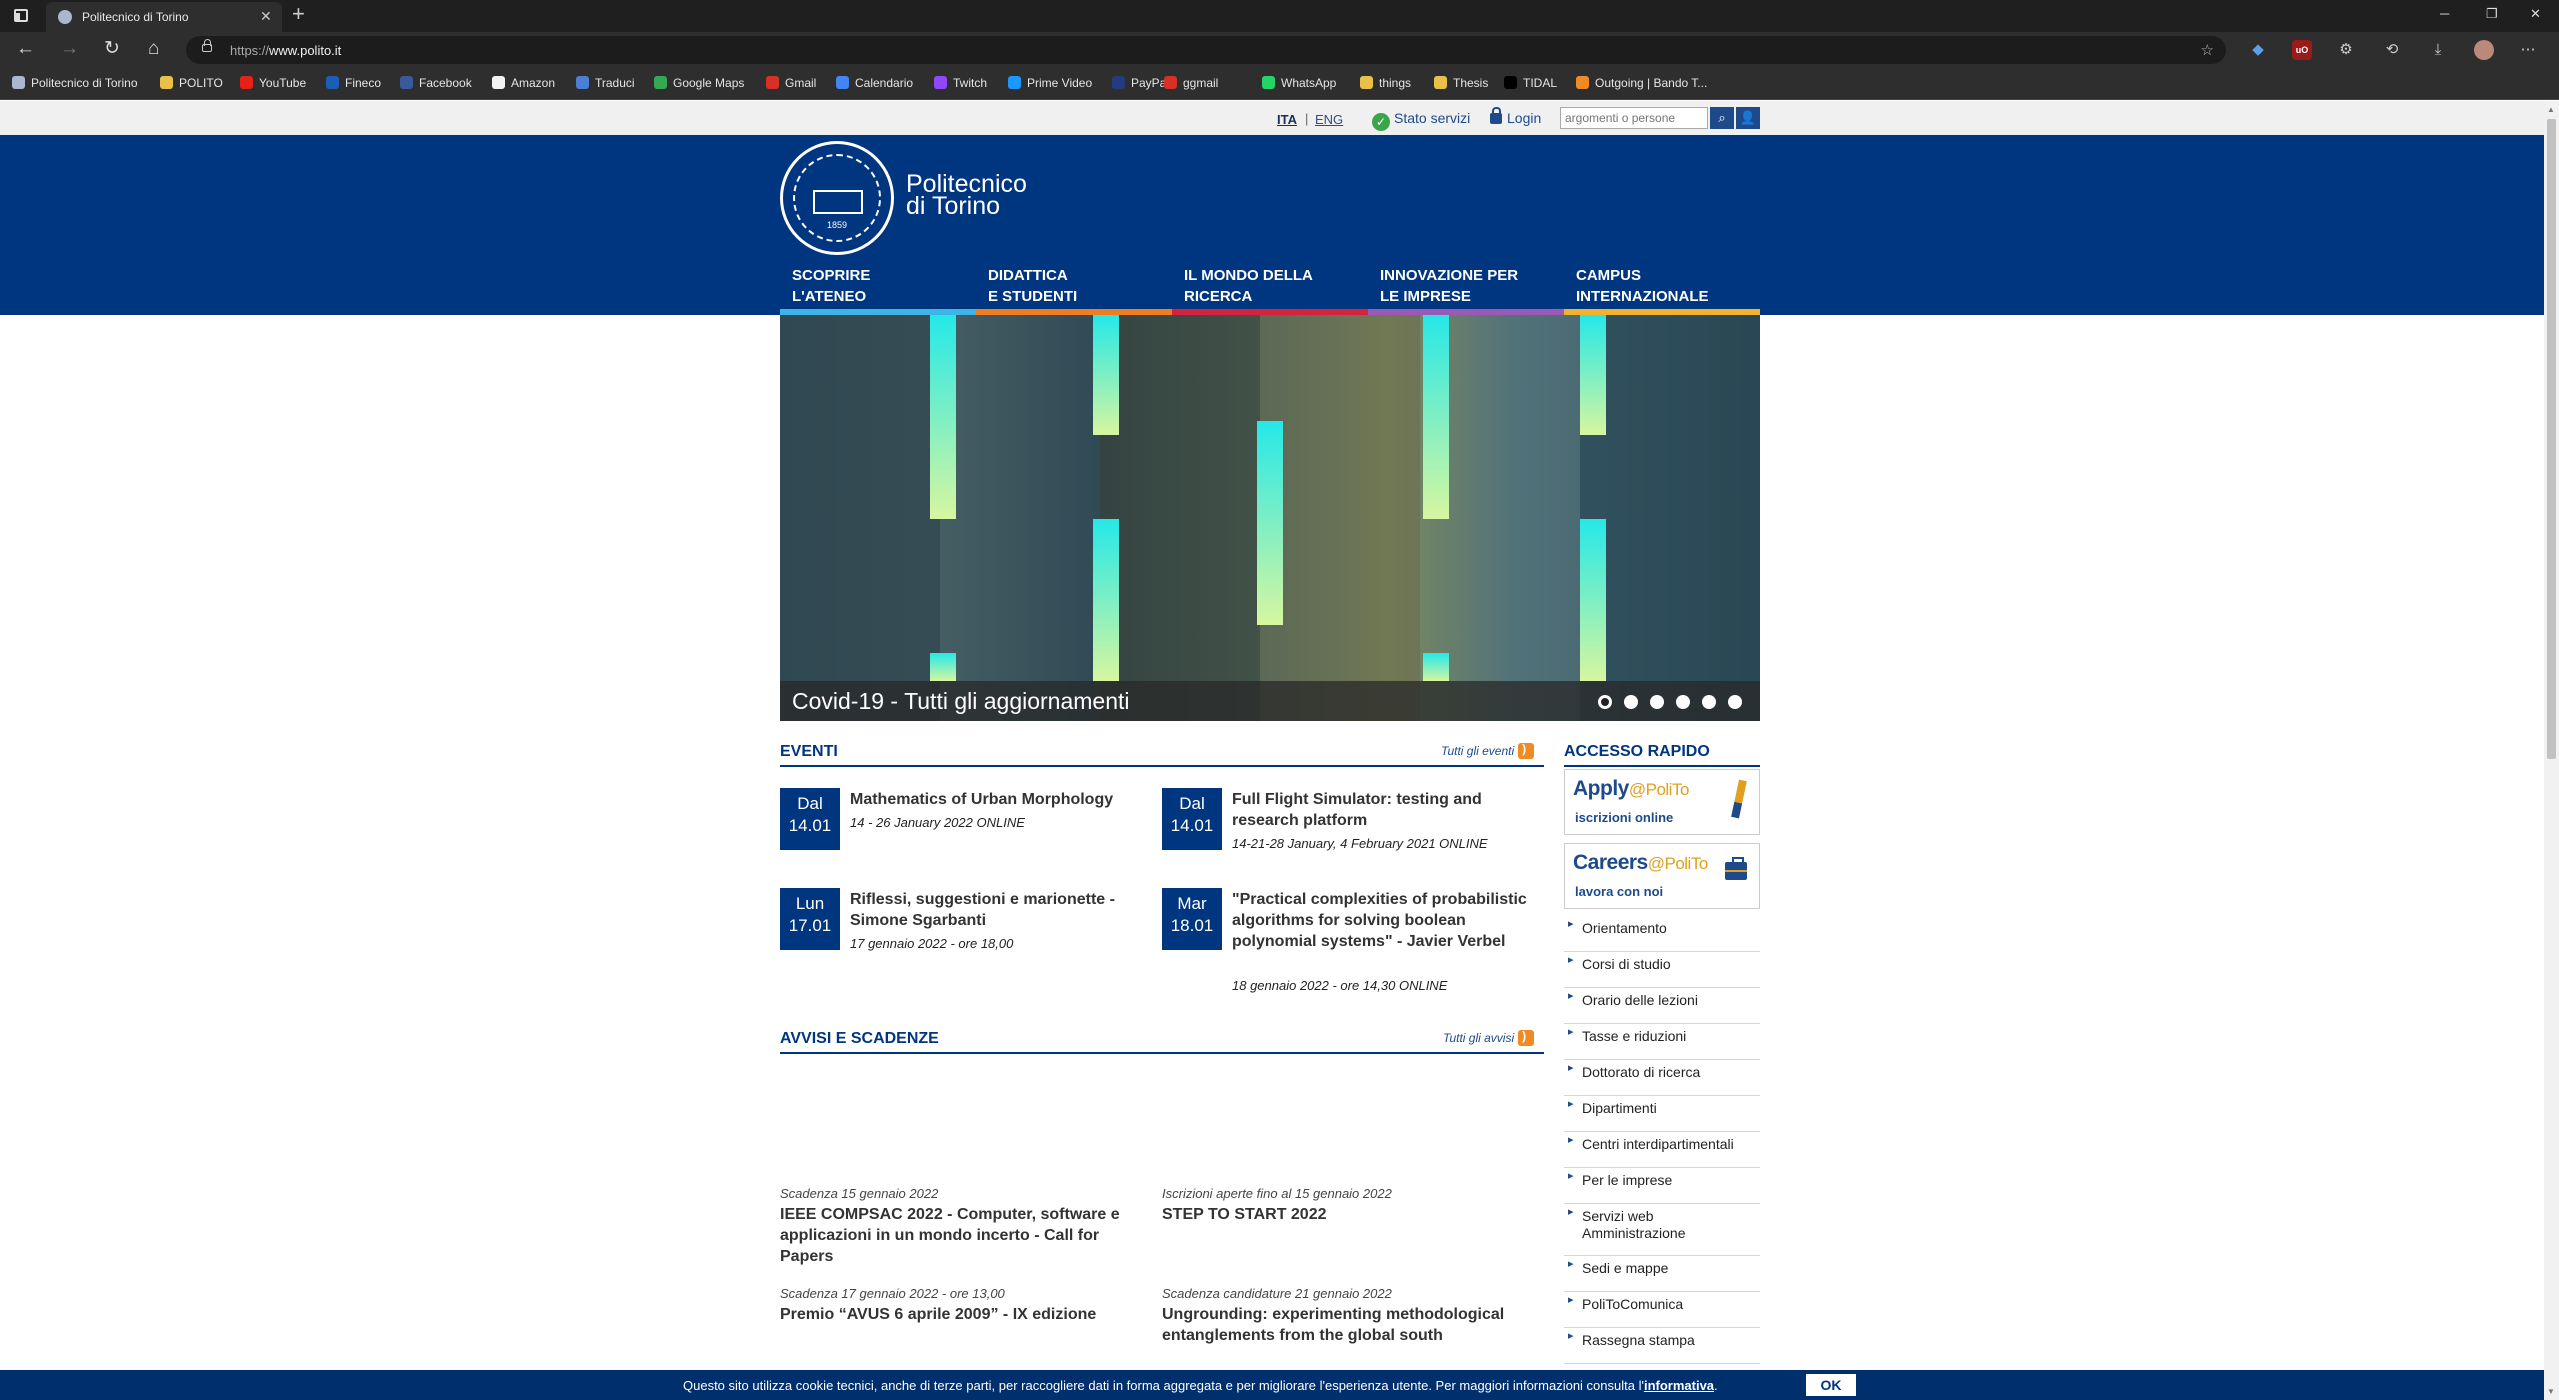 Image resolution: width=2559 pixels, height=1400 pixels. What do you see at coordinates (164, 17) in the screenshot?
I see `browser-tab: Politecnico di Torino ✕` at bounding box center [164, 17].